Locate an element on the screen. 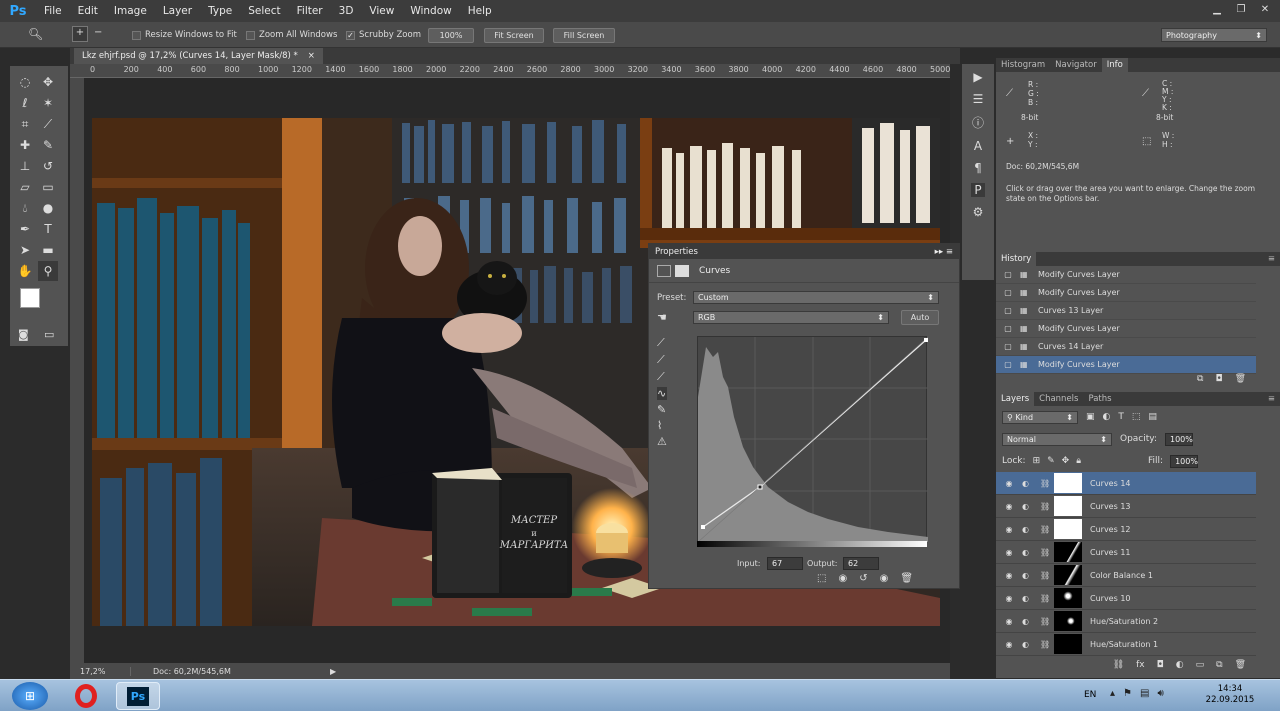 The height and width of the screenshot is (711, 1280). history-brush-icon: ↺ is located at coordinates (48, 166).